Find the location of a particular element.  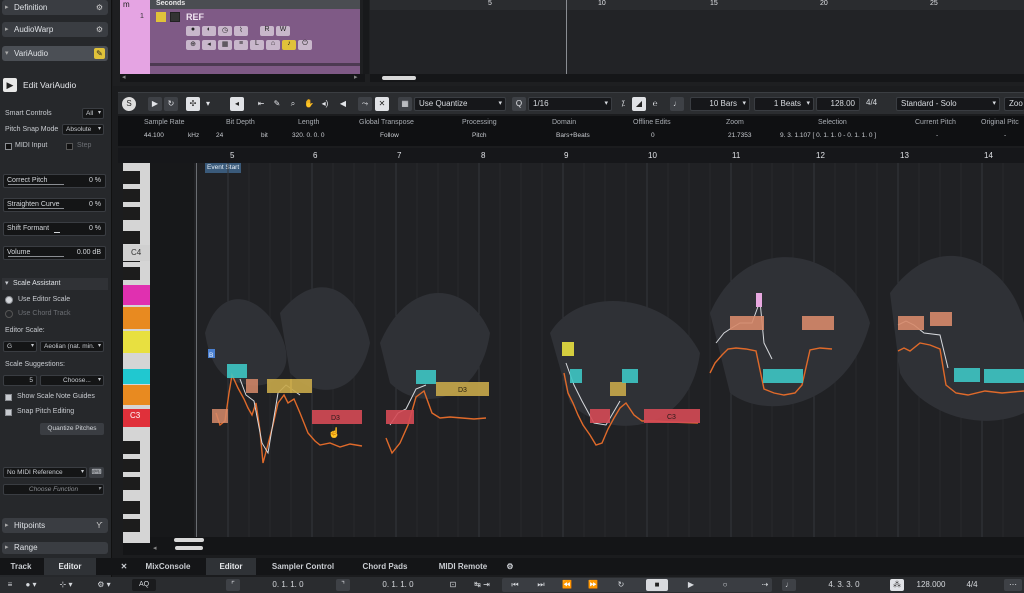

midi-reference-select: No MIDI Reference ▾ is located at coordinates (45, 472).